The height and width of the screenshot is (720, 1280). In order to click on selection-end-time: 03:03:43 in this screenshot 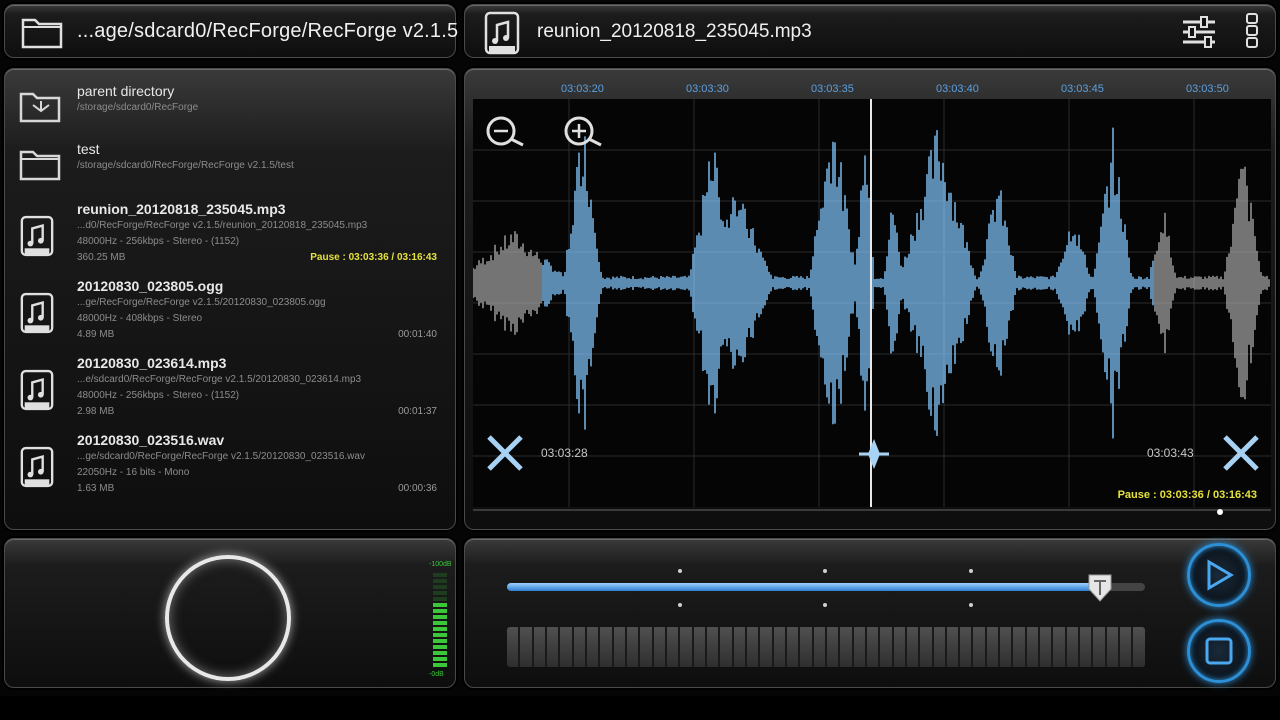, I will do `click(1170, 453)`.